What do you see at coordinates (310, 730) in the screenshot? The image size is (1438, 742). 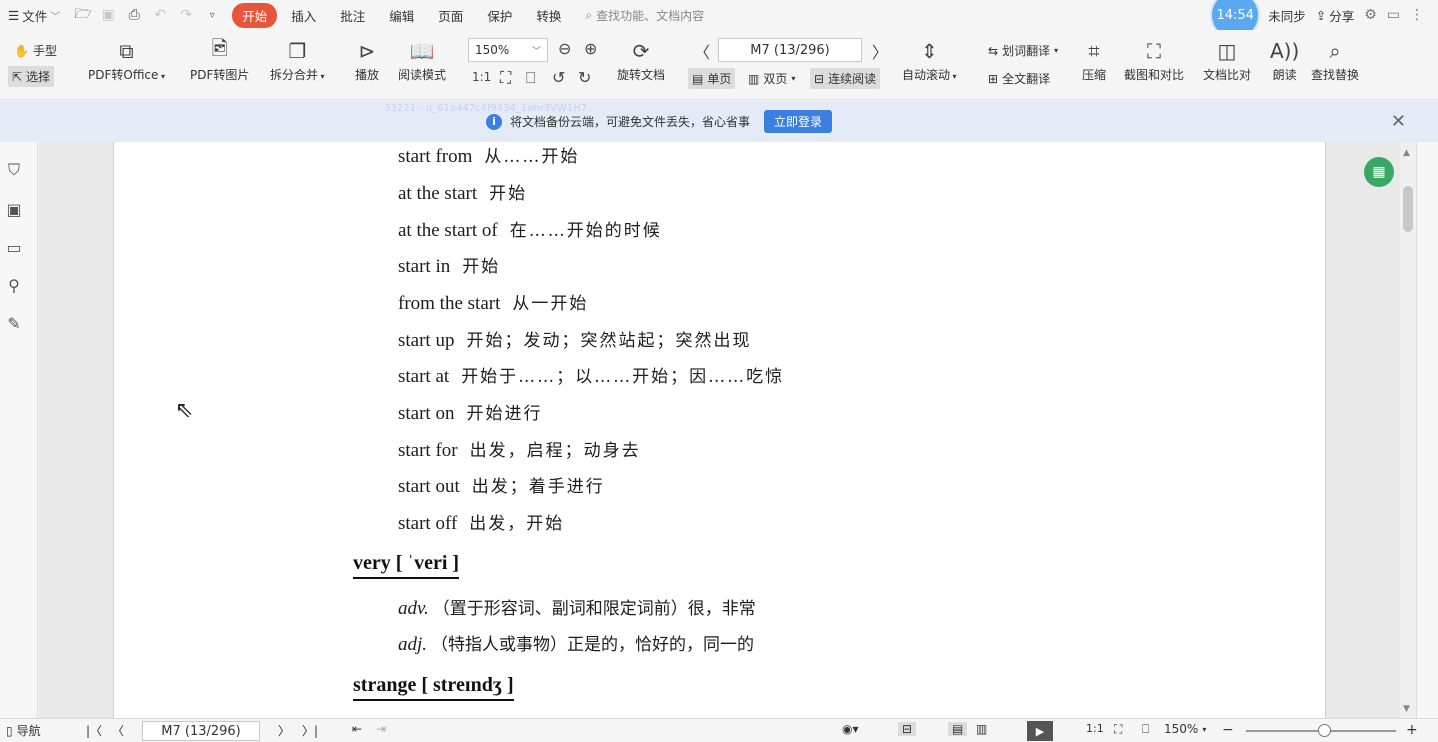 I see `last-page-icon: 〉|` at bounding box center [310, 730].